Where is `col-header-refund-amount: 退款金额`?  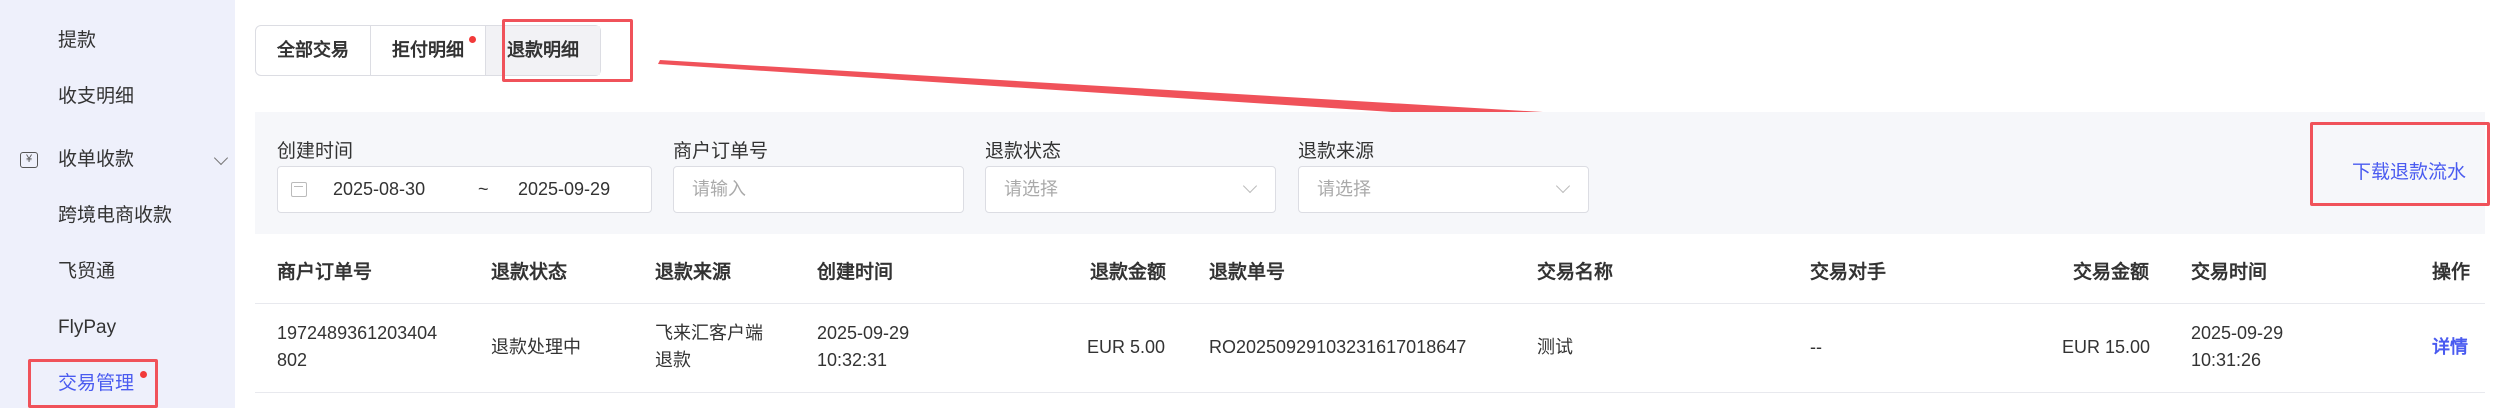
col-header-refund-amount: 退款金额 is located at coordinates (1128, 272).